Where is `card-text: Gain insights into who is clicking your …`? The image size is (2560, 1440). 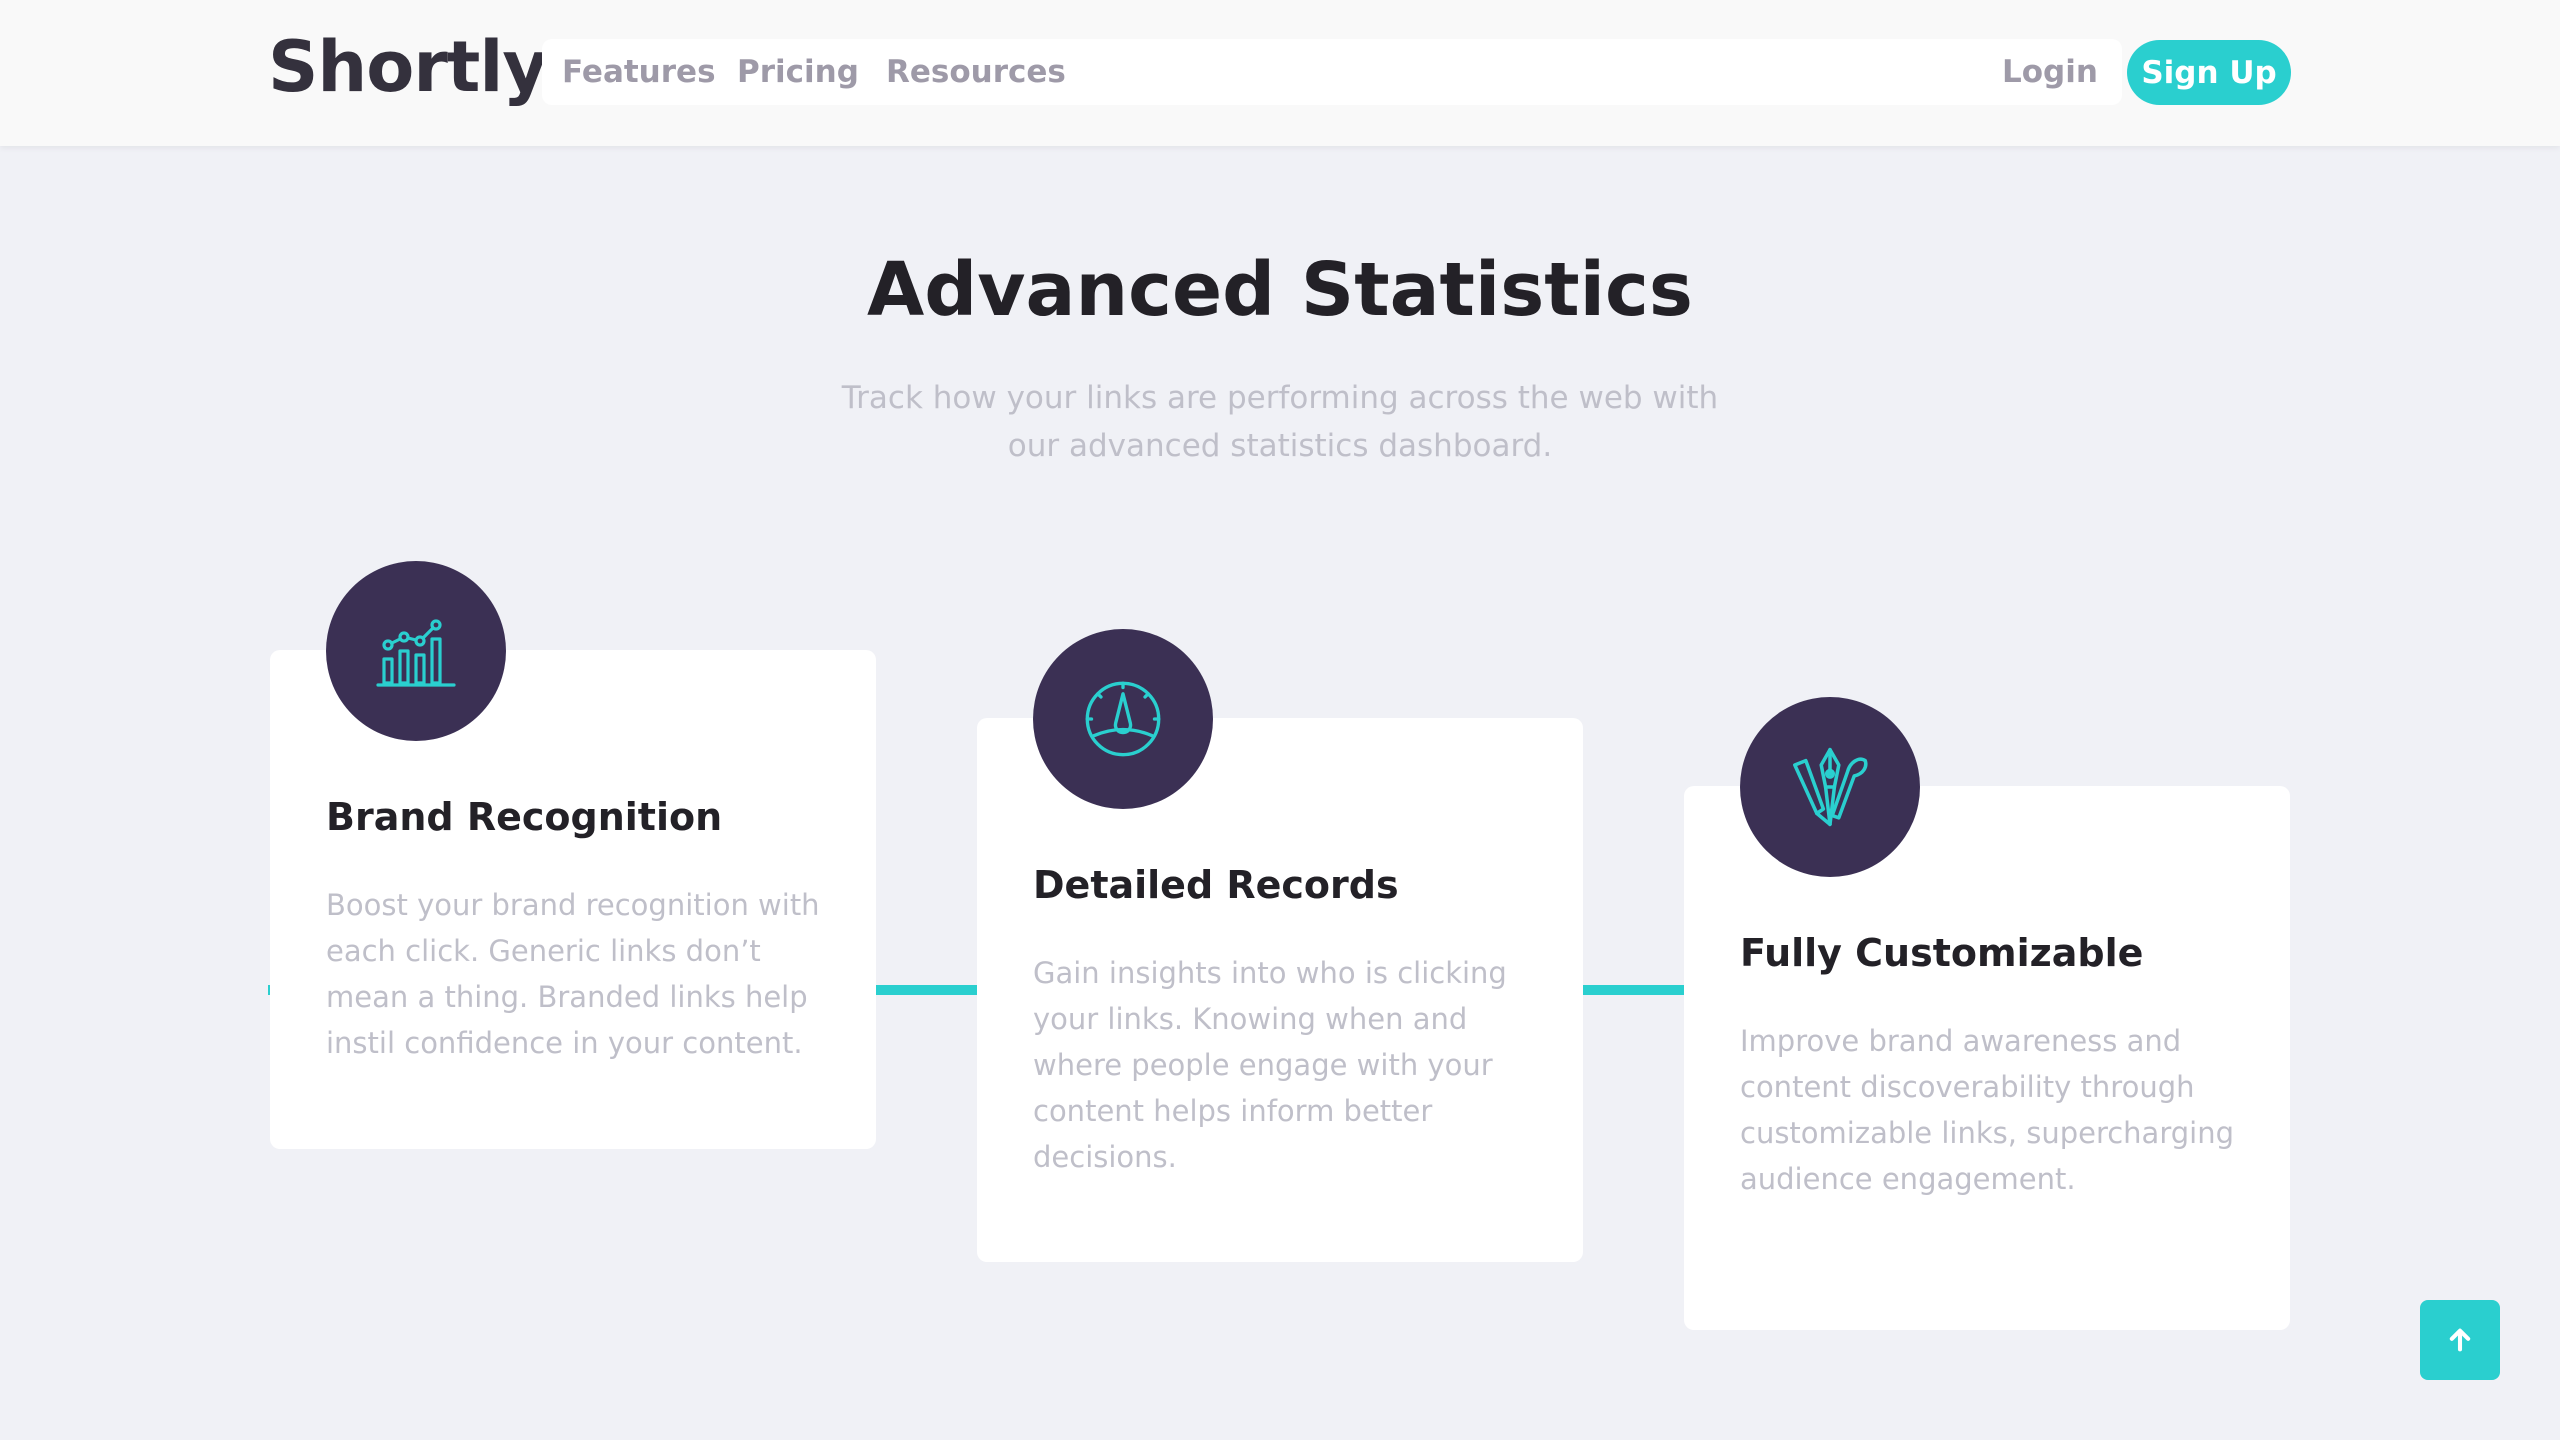 card-text: Gain insights into who is clicking your … is located at coordinates (1270, 1065).